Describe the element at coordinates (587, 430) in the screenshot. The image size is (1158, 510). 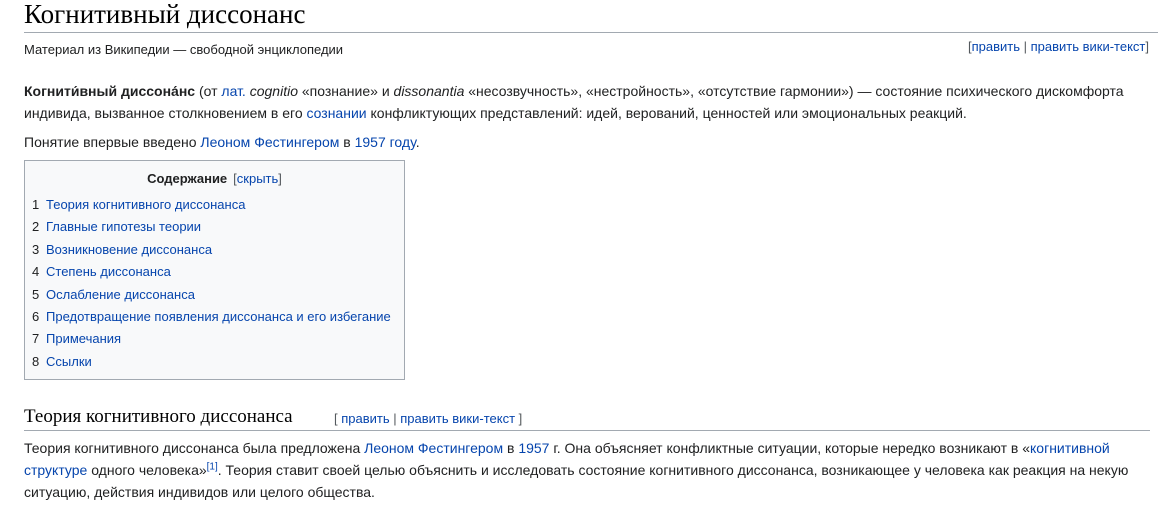
I see `section-divider` at that location.